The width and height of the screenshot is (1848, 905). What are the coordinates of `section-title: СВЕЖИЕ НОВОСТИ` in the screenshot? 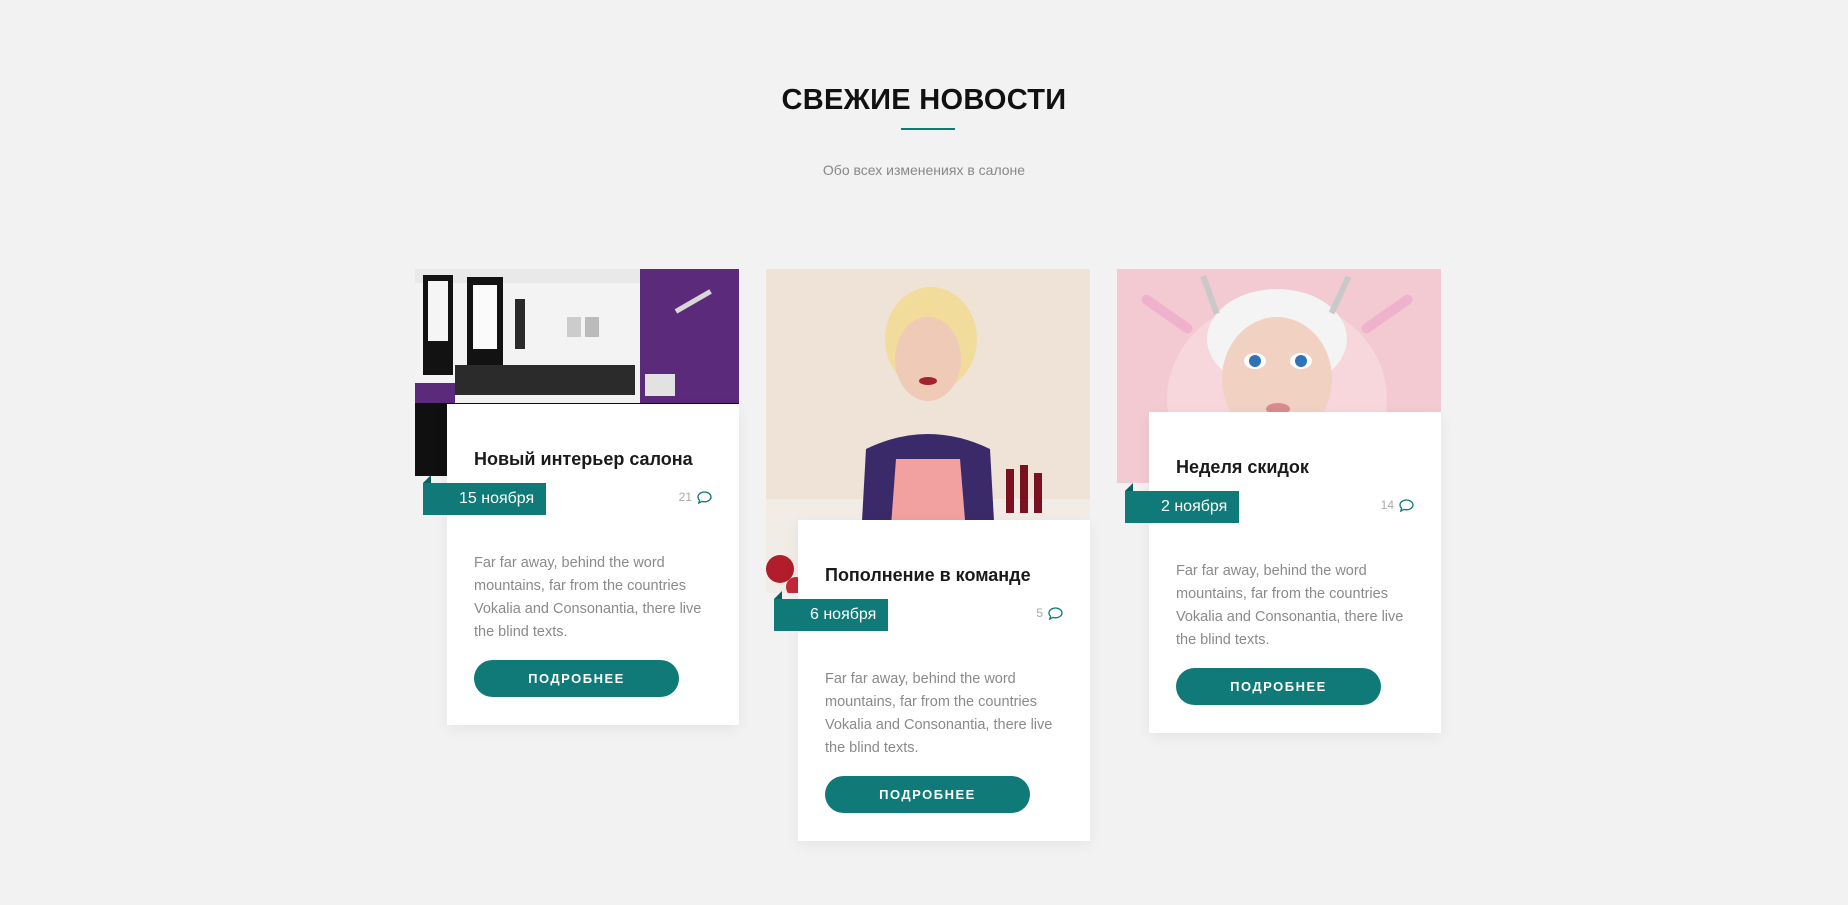 It's located at (924, 100).